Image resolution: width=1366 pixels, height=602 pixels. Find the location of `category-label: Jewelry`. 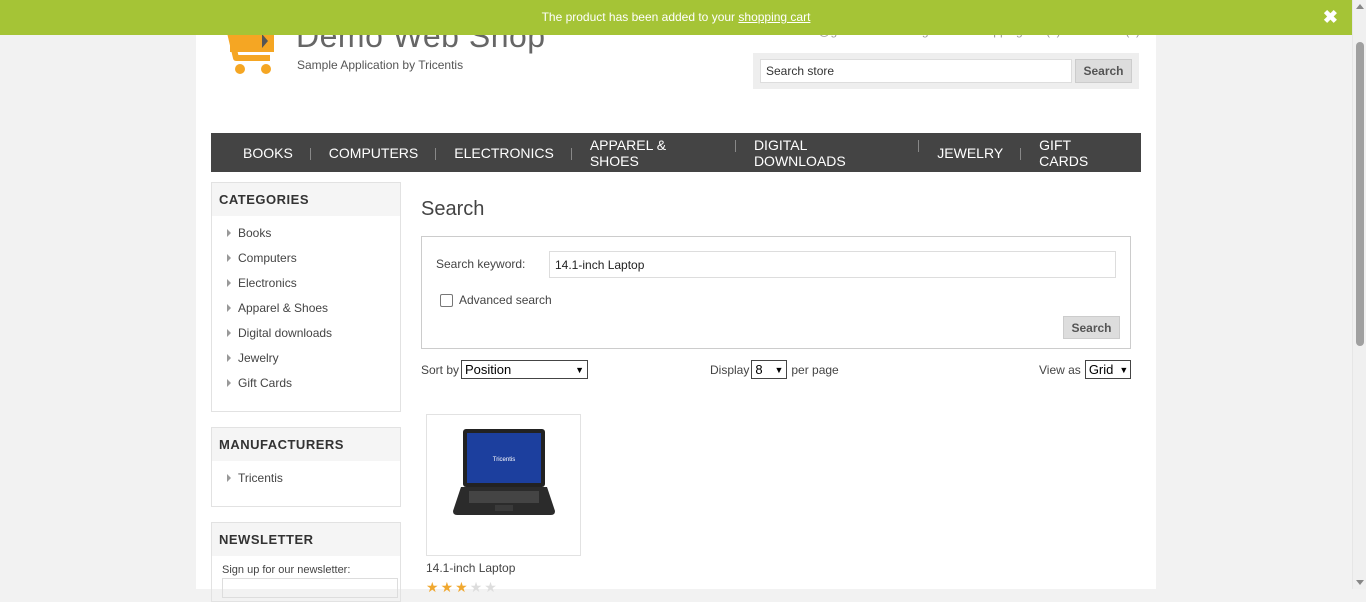

category-label: Jewelry is located at coordinates (258, 358).